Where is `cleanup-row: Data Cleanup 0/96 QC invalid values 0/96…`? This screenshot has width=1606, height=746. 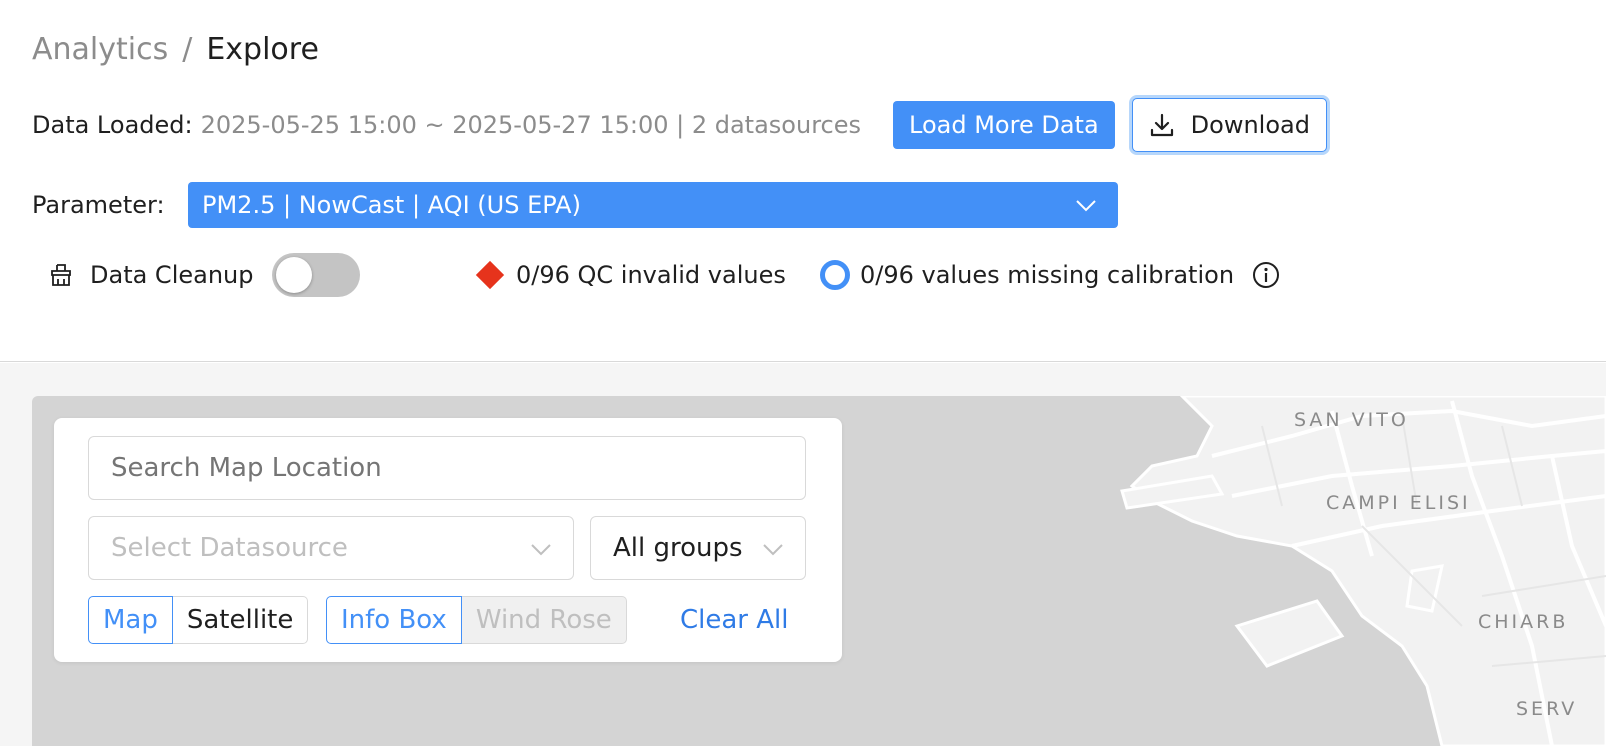
cleanup-row: Data Cleanup 0/96 QC invalid values 0/96… is located at coordinates (664, 275).